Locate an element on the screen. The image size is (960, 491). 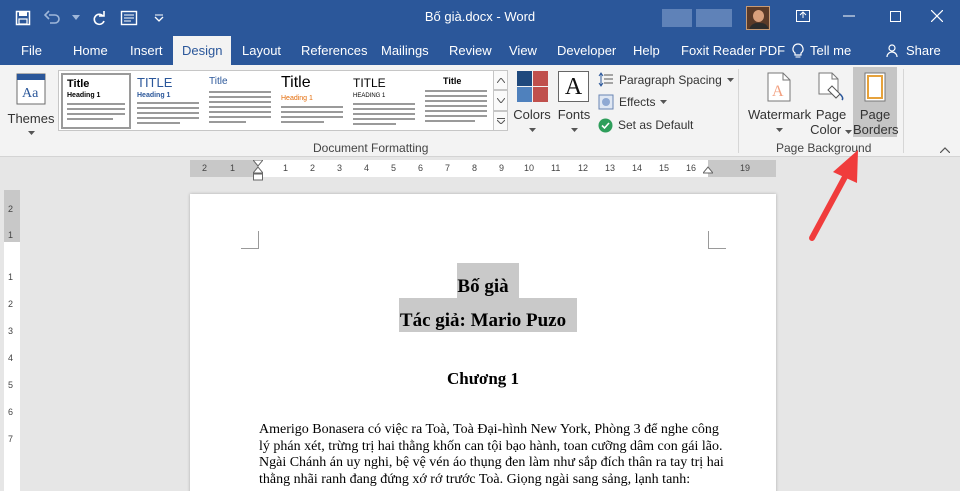
font-a-icon: A is located at coordinates (573, 86).